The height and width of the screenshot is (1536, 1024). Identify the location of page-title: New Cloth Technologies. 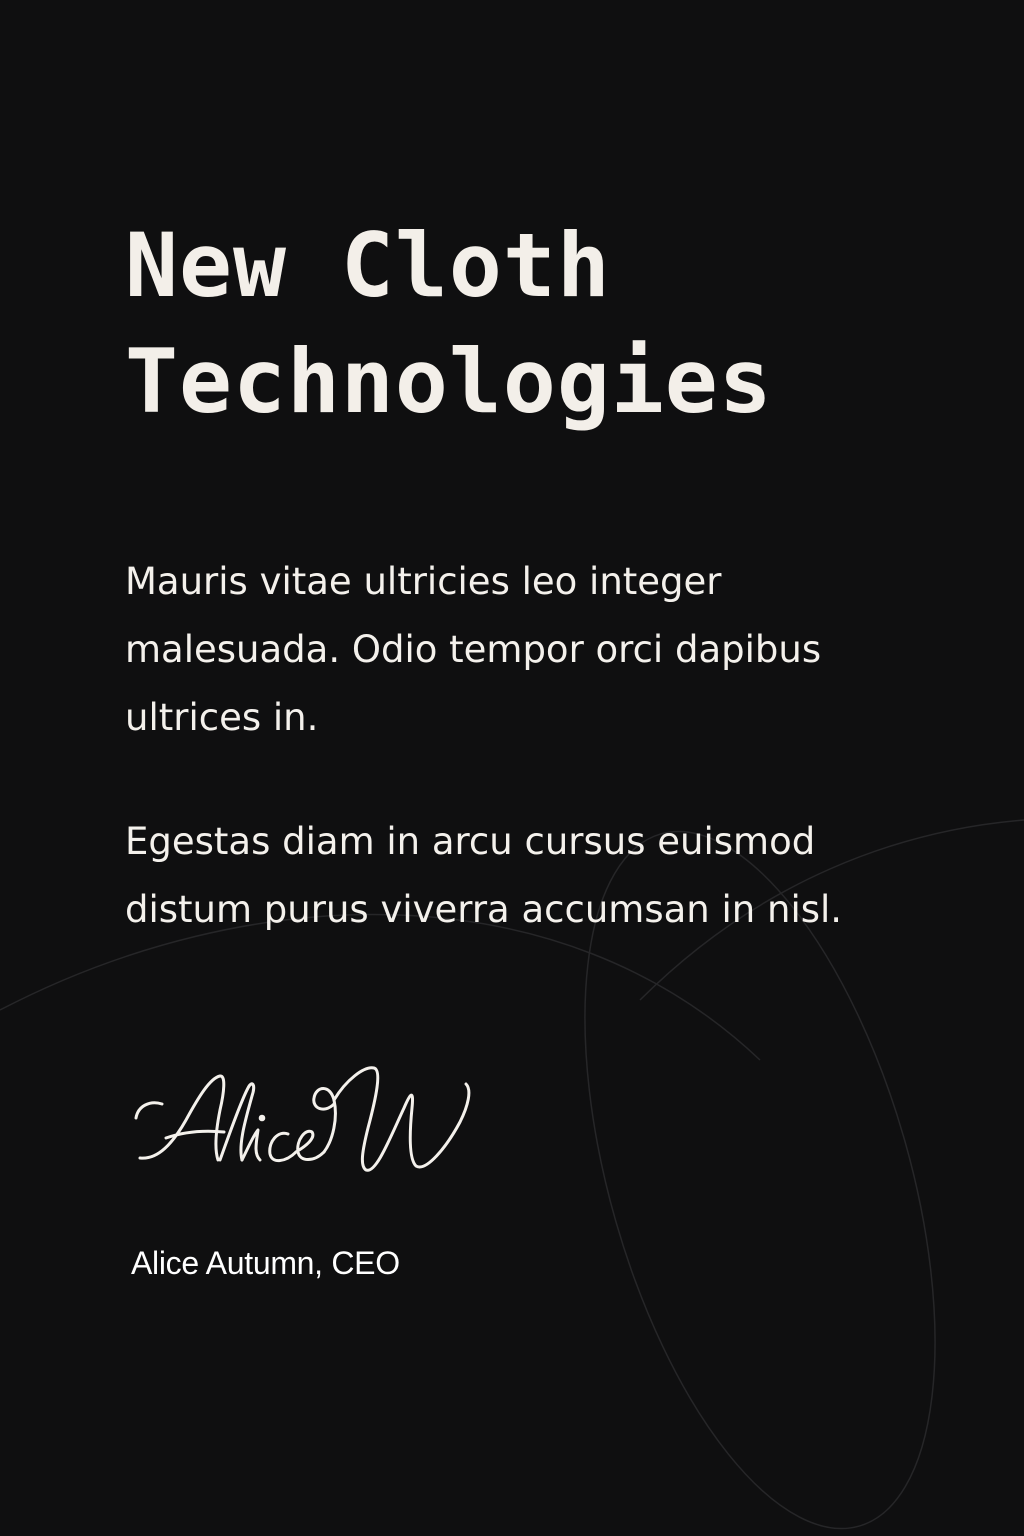
(525, 324).